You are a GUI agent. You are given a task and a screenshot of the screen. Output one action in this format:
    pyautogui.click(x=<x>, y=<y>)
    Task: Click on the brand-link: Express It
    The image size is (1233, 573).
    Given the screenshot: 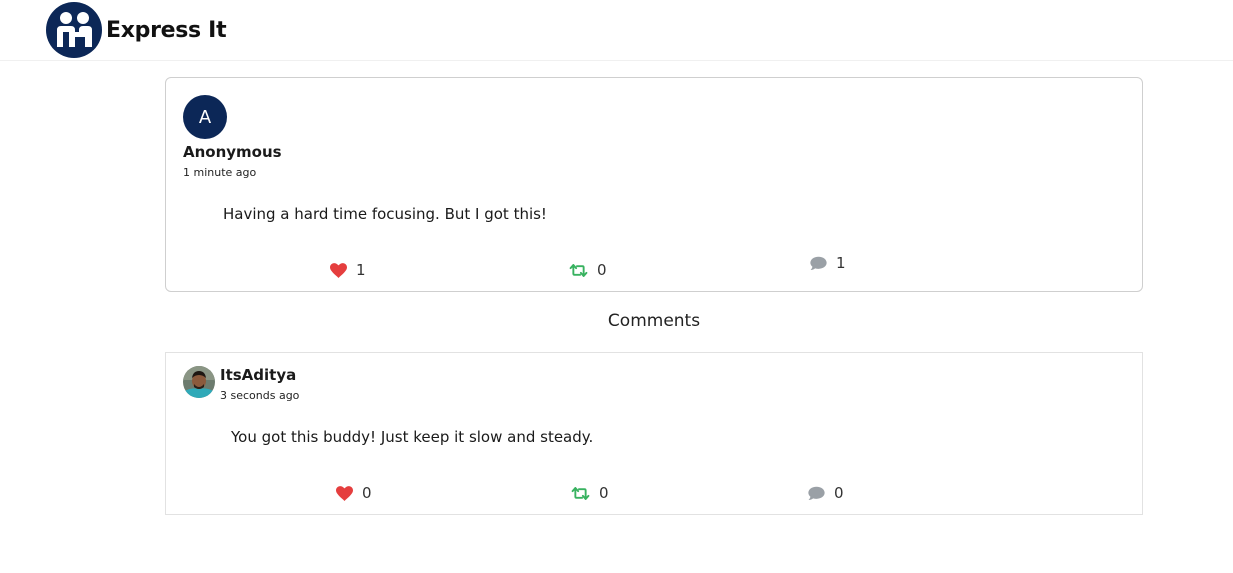 What is the action you would take?
    pyautogui.click(x=136, y=30)
    